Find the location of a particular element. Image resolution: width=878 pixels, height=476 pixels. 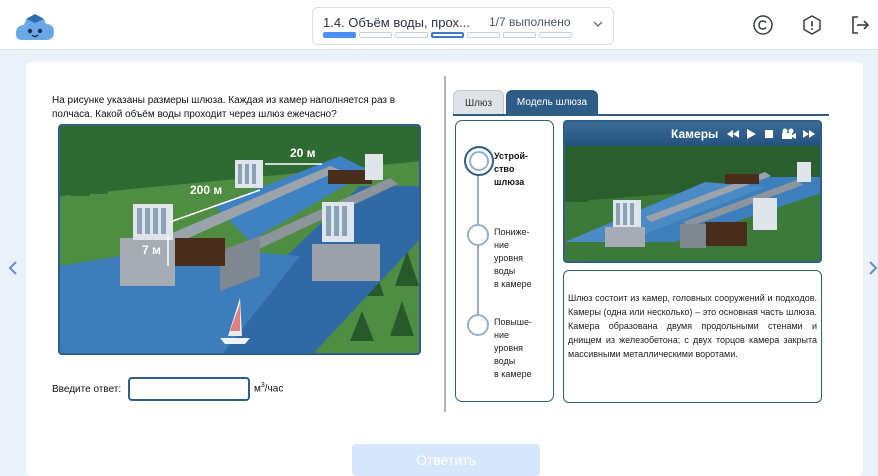

step-dot-raising is located at coordinates (478, 325).